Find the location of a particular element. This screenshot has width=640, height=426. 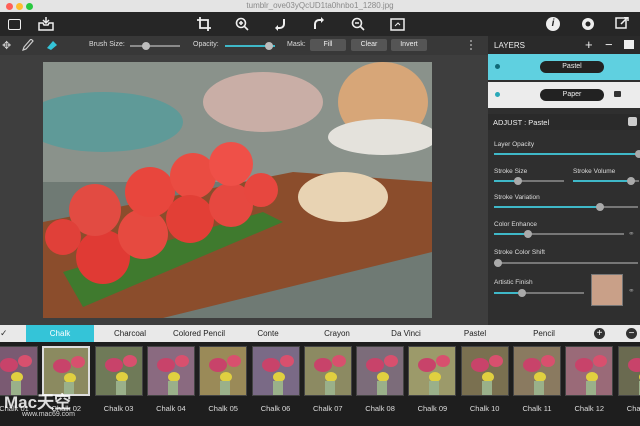

mask-clear-button: Clear is located at coordinates (369, 45).